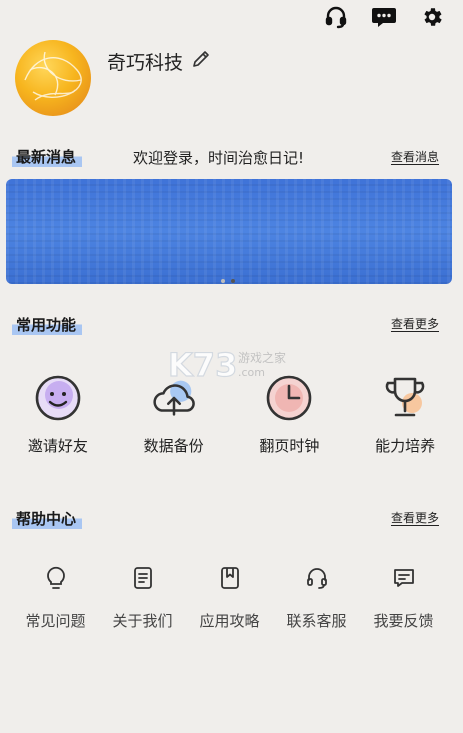 This screenshot has height=733, width=463. I want to click on document-icon, so click(143, 578).